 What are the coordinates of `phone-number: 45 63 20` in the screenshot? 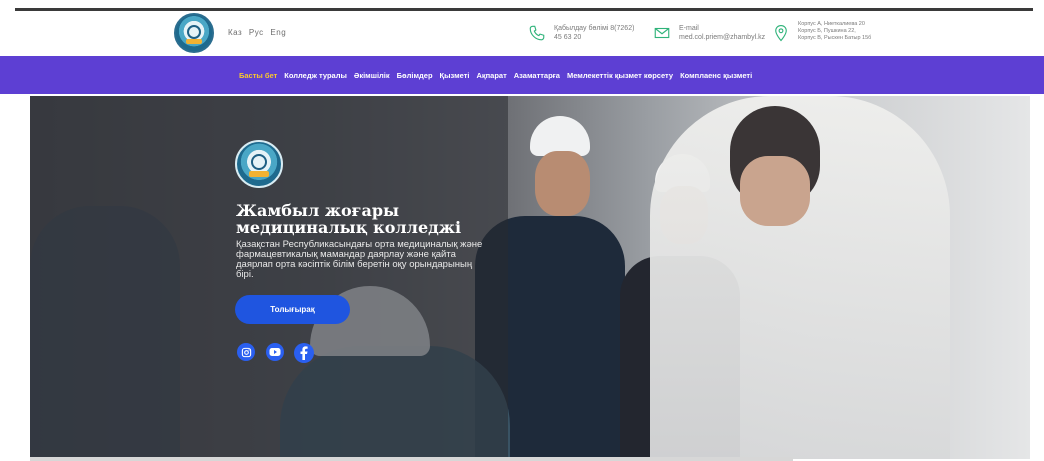 It's located at (594, 37).